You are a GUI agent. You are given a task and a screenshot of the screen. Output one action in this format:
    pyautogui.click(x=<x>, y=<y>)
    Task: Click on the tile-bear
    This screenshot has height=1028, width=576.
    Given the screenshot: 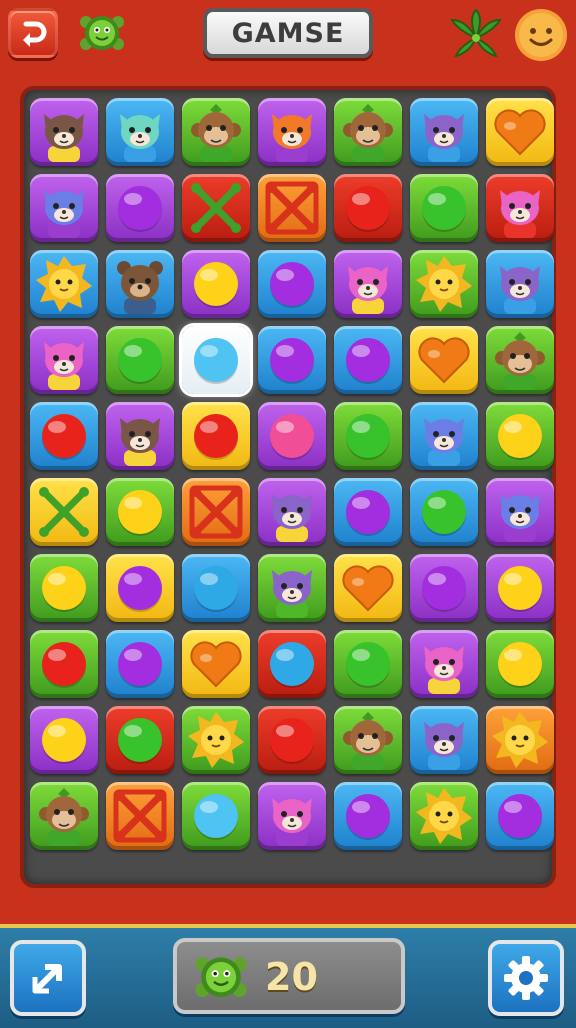 What is the action you would take?
    pyautogui.click(x=140, y=284)
    